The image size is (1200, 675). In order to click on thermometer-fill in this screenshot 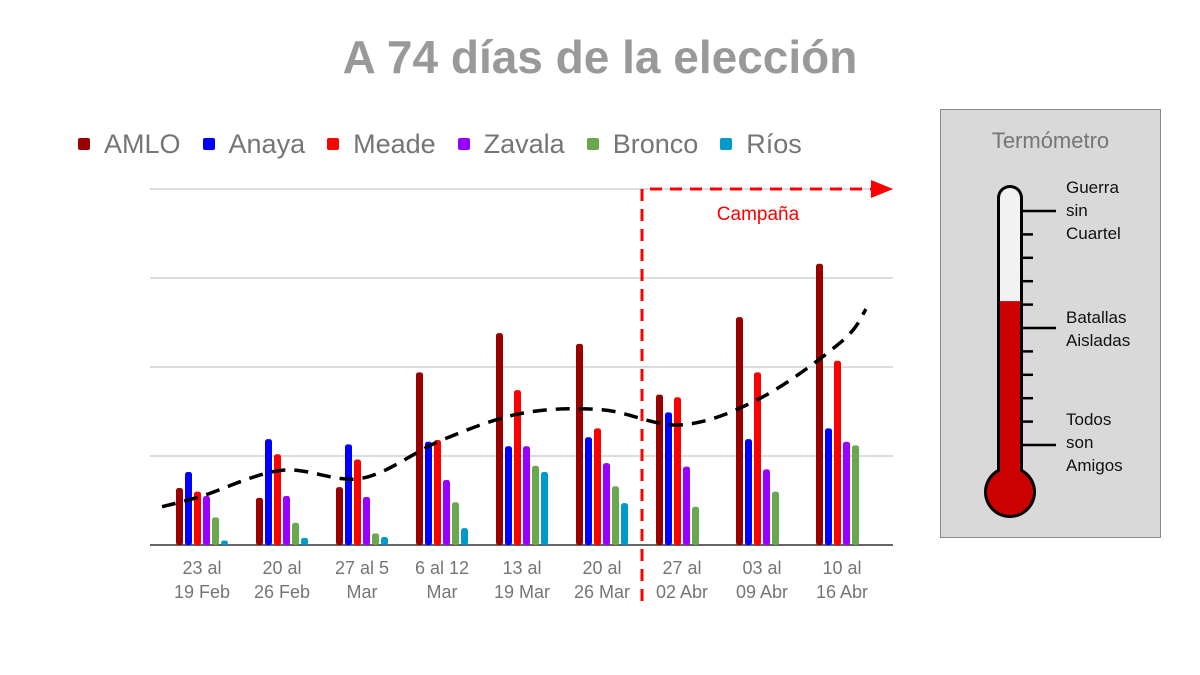, I will do `click(1010, 396)`.